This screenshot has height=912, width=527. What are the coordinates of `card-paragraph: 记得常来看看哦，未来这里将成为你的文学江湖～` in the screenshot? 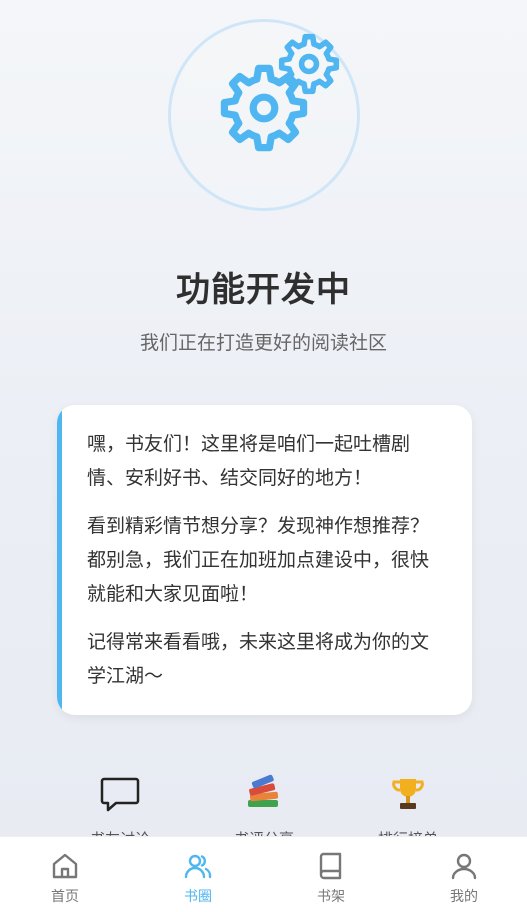 It's located at (258, 659).